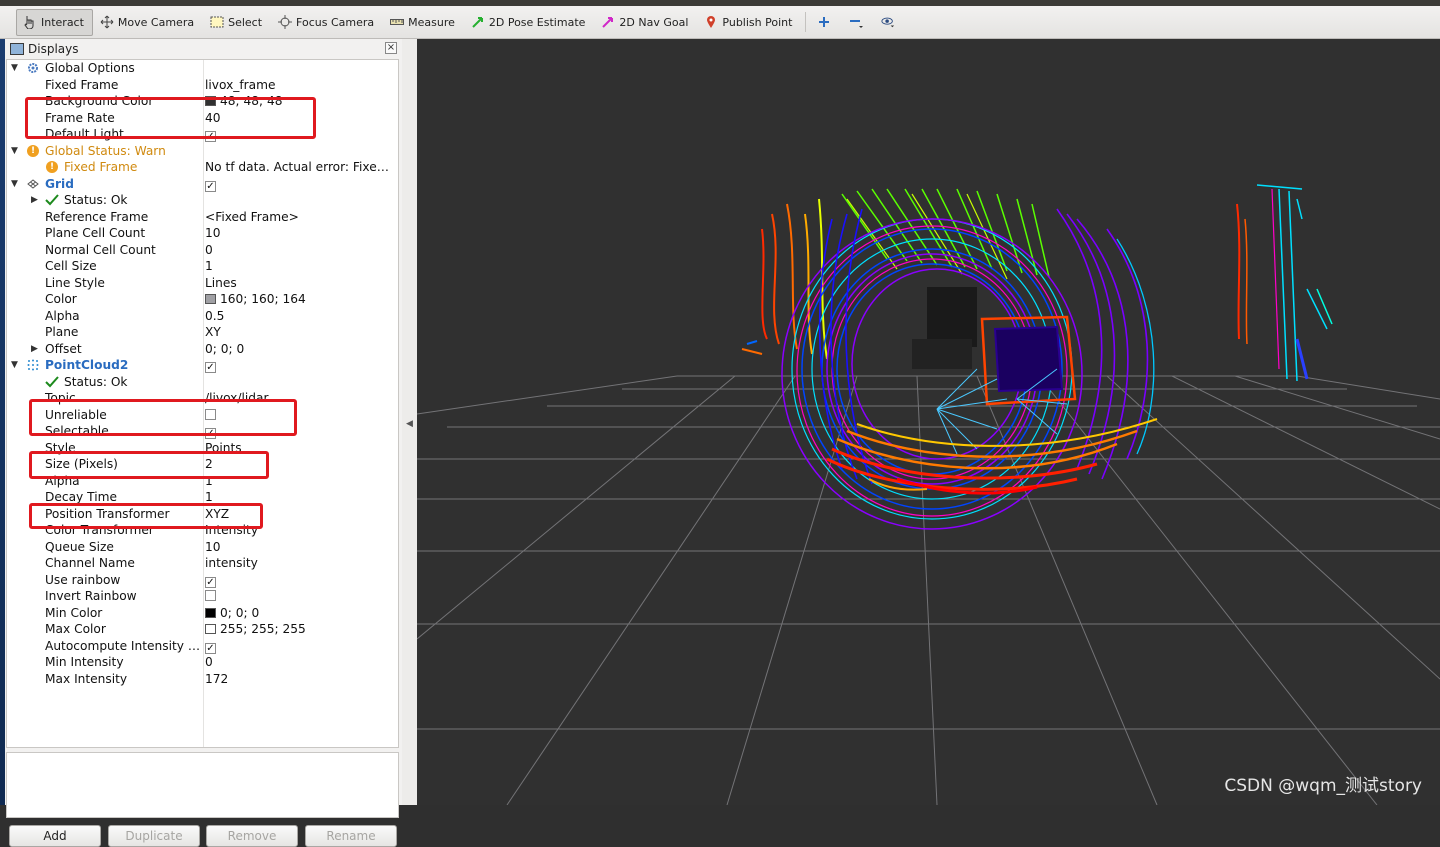  I want to click on eye-icon, so click(888, 22).